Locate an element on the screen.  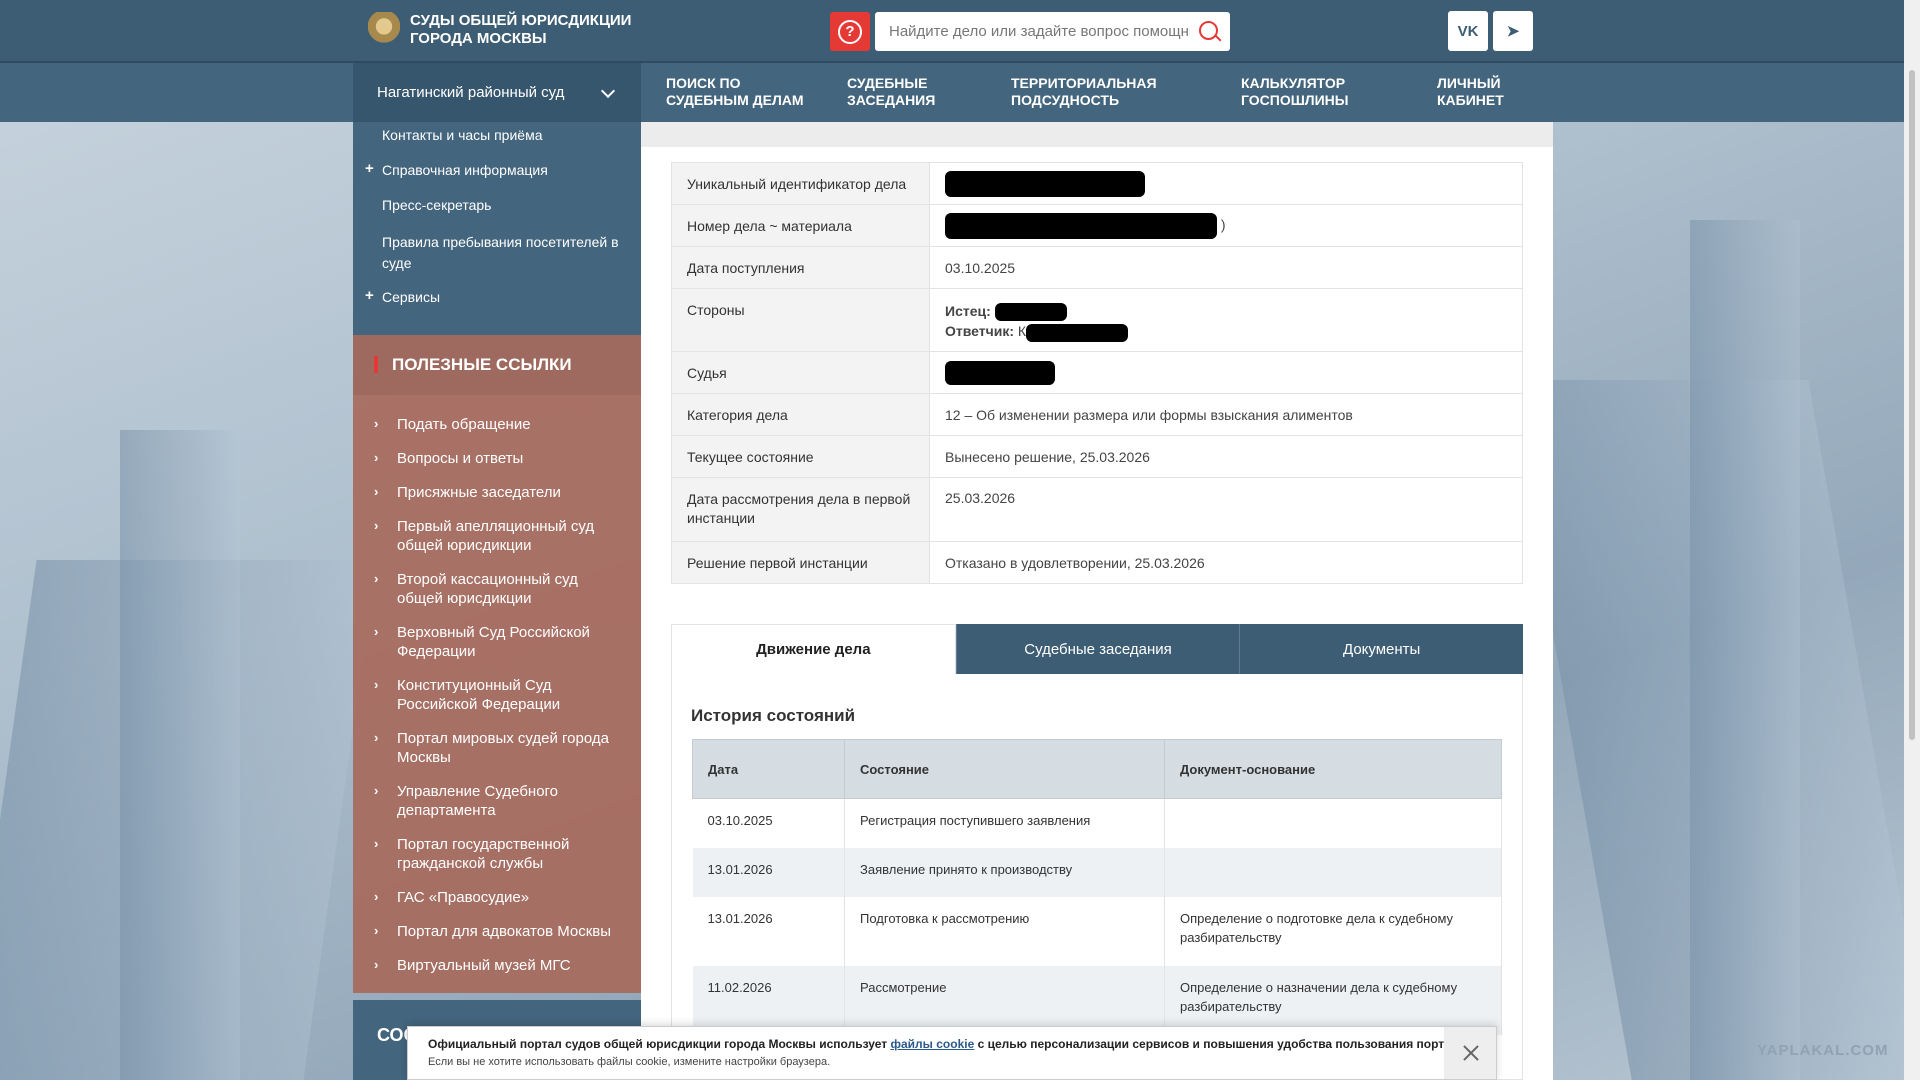
useful-link-jurors: Присяжные заседатели is located at coordinates (512, 492).